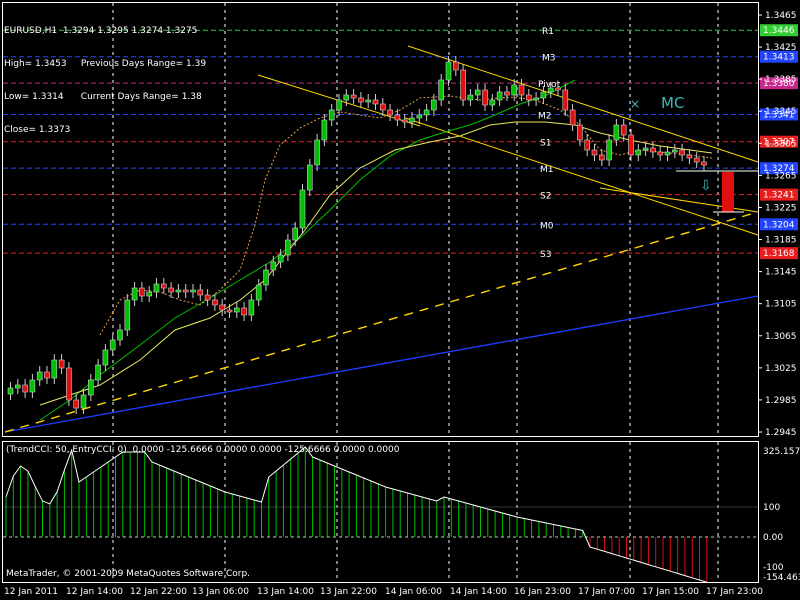  Describe the element at coordinates (781, 337) in the screenshot. I see `price-axis-label: 1.3065` at that location.